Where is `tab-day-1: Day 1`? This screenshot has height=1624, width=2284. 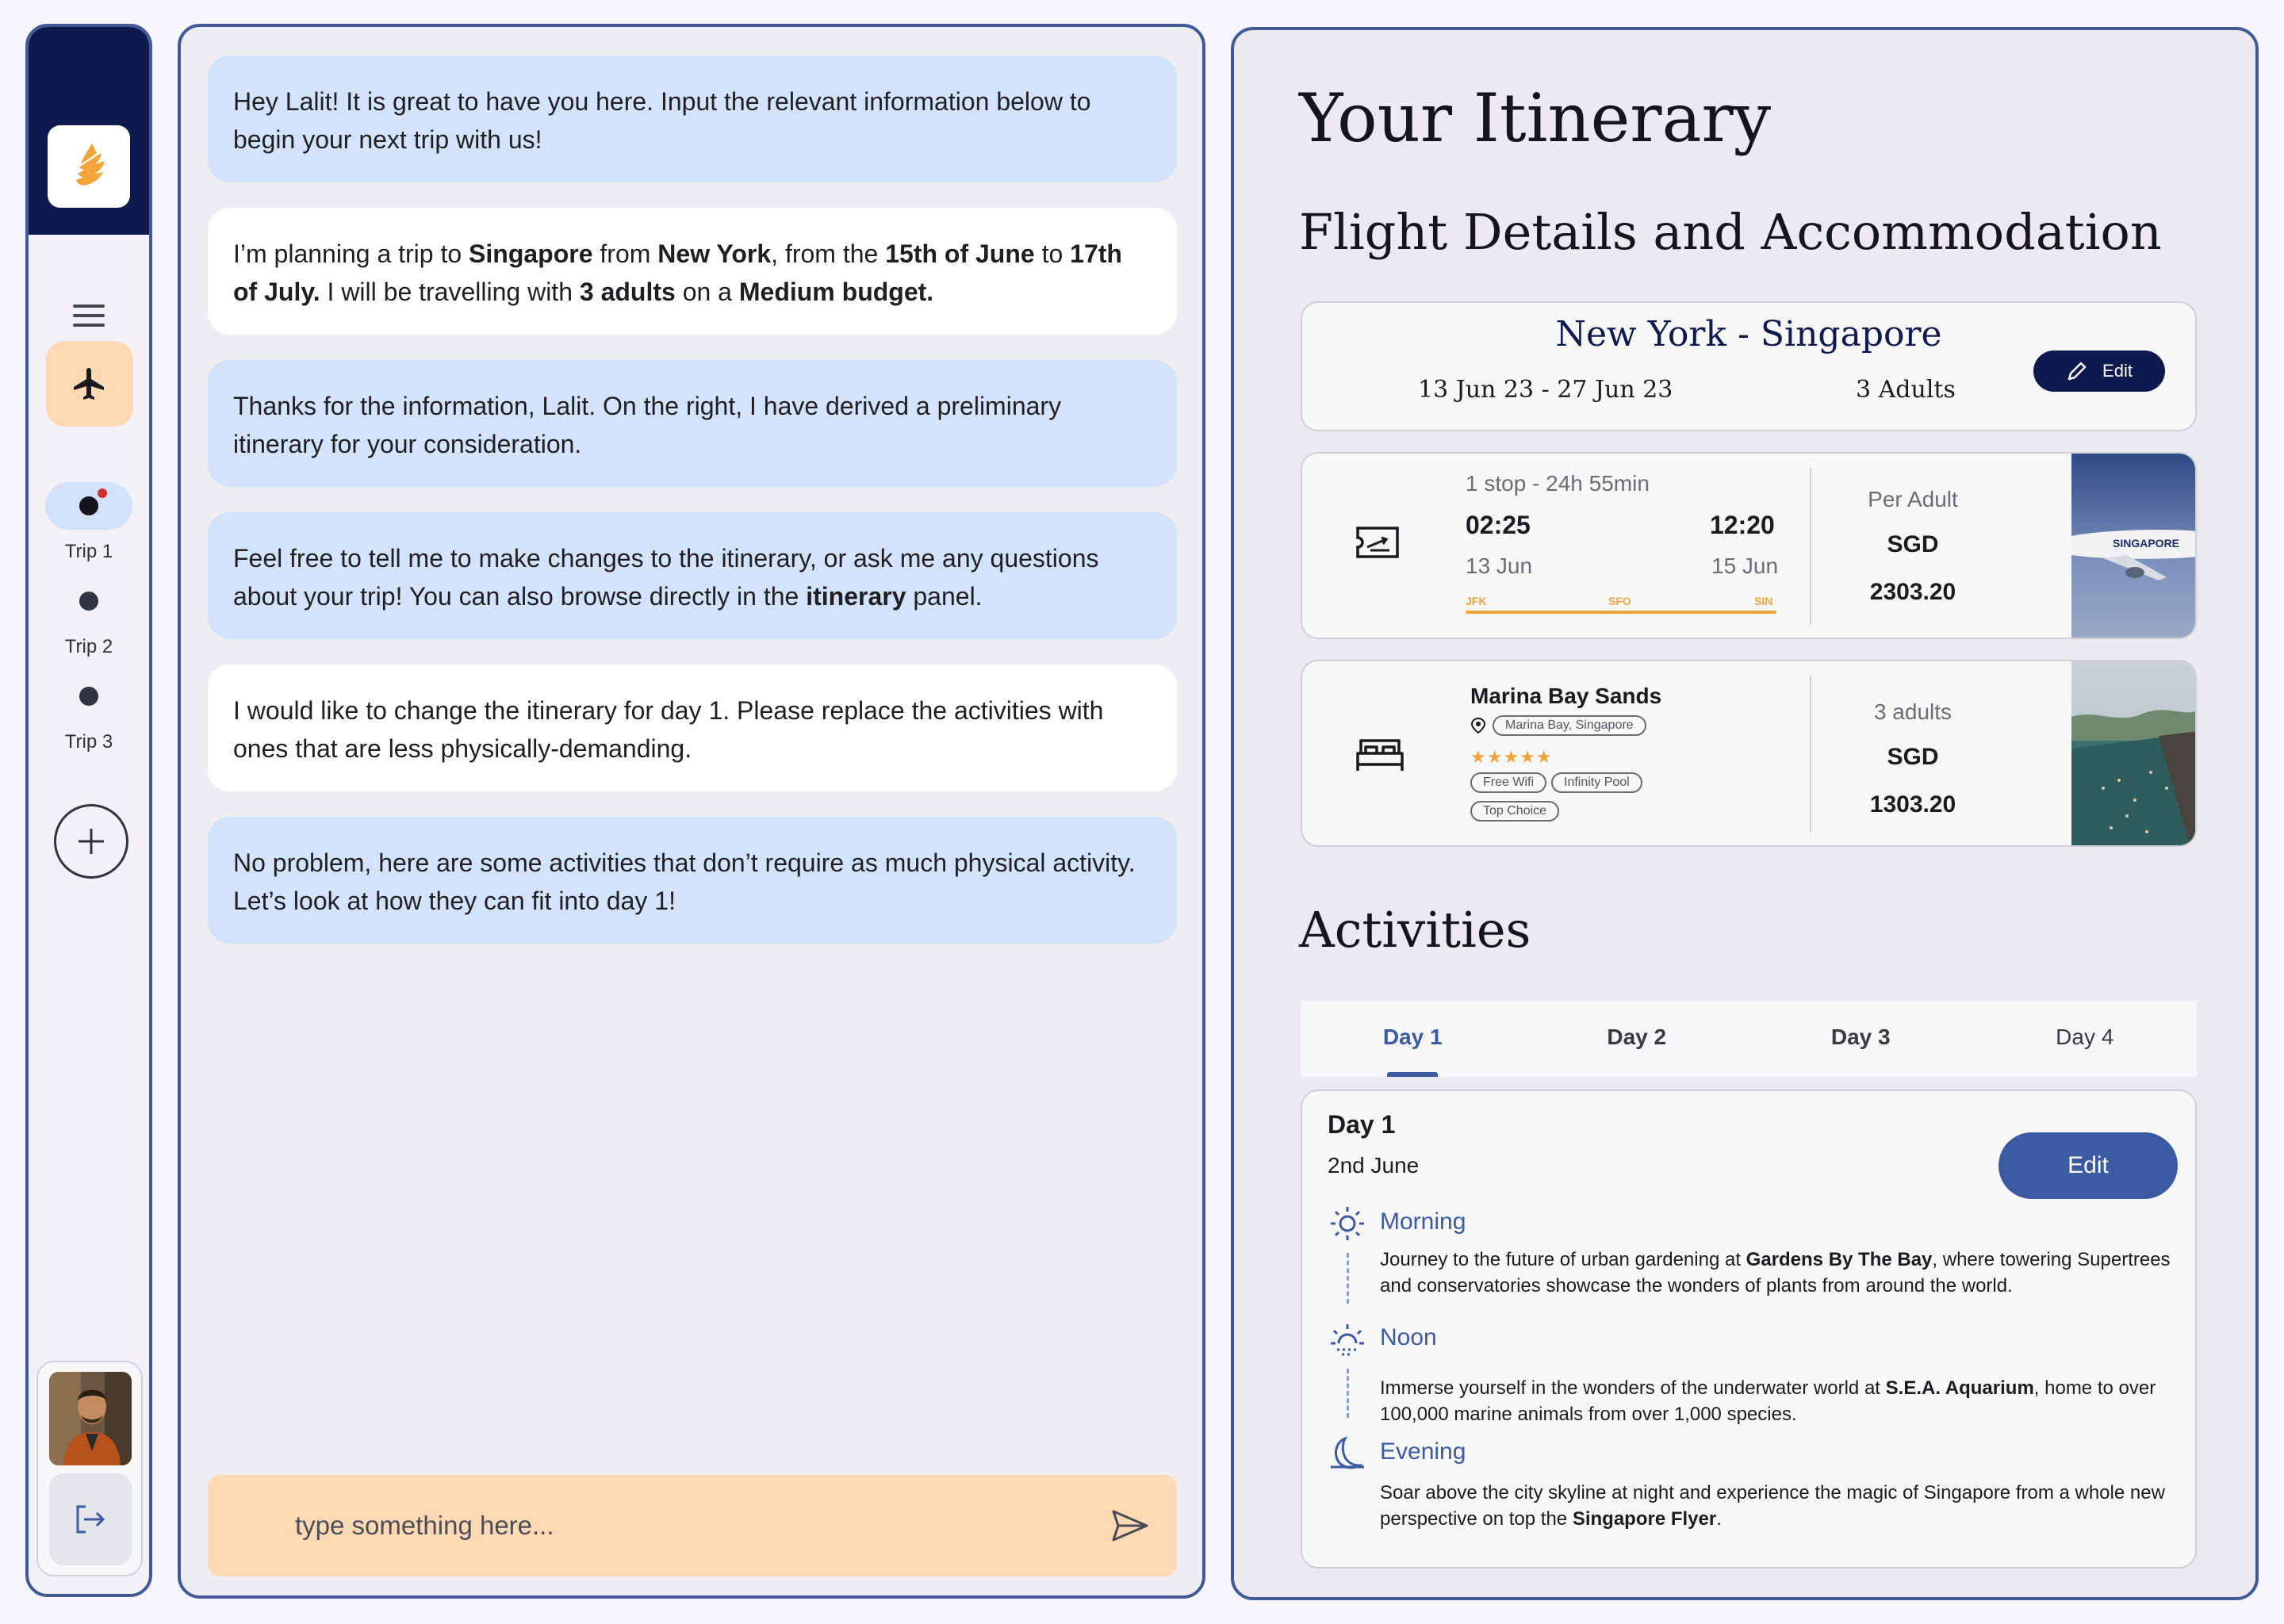 tab-day-1: Day 1 is located at coordinates (1413, 1039).